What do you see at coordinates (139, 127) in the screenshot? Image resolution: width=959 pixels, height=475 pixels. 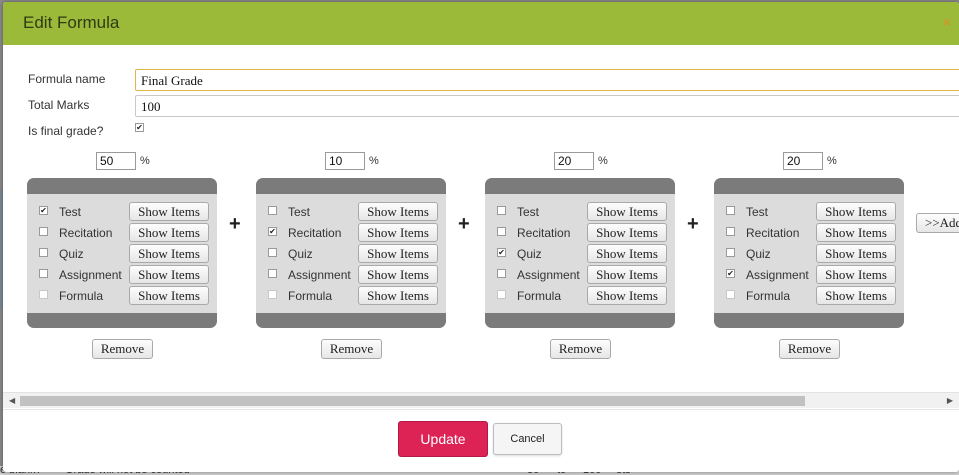 I see `is-final-grade-checkbox` at bounding box center [139, 127].